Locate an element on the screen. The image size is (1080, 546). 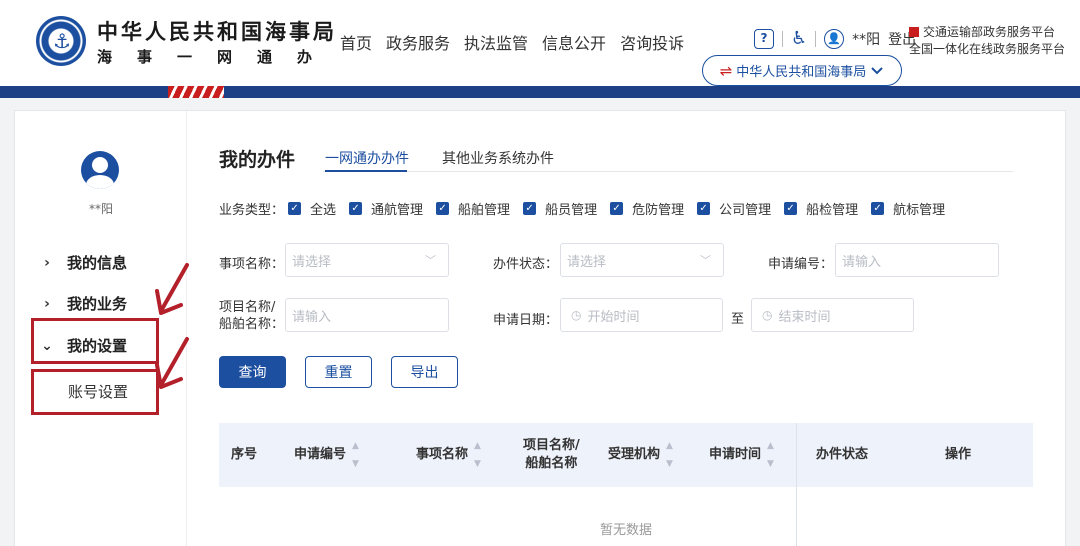
business-type-label: 业务类型： is located at coordinates (252, 210).